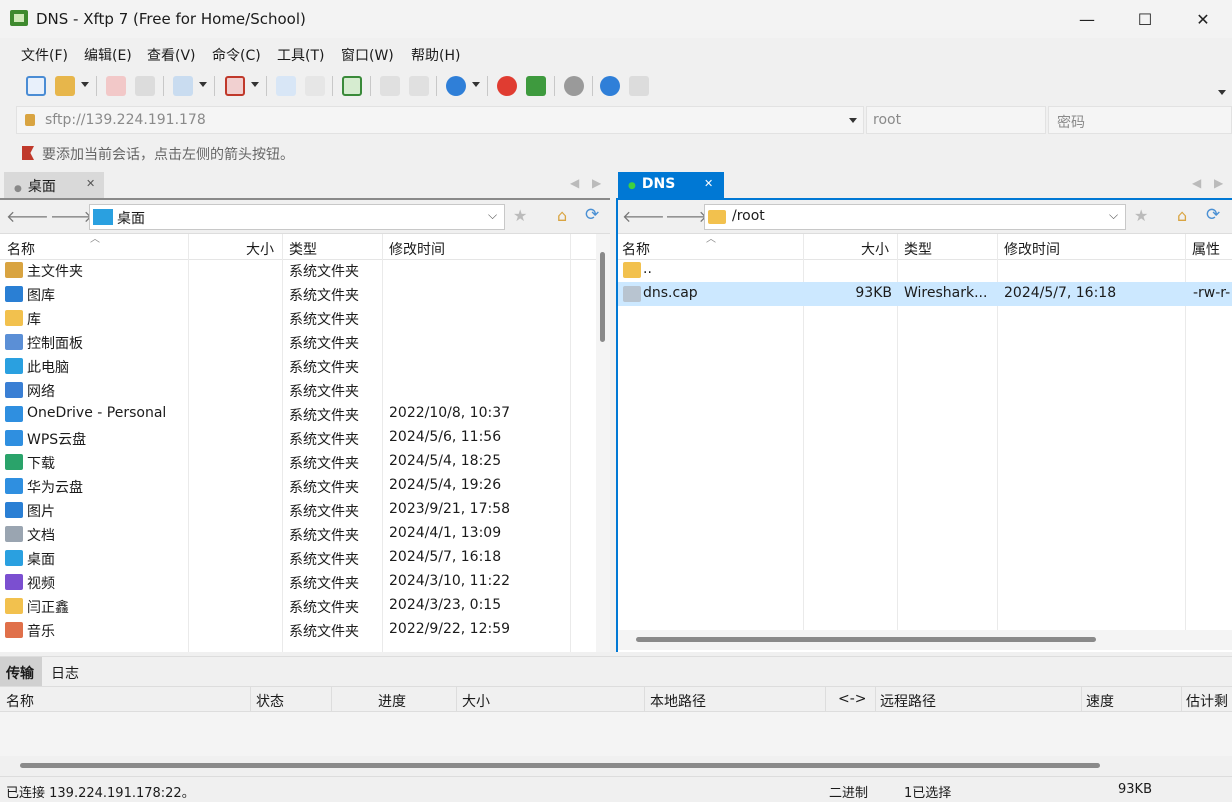  Describe the element at coordinates (848, 791) in the screenshot. I see `transfer-mode: 二进制` at that location.